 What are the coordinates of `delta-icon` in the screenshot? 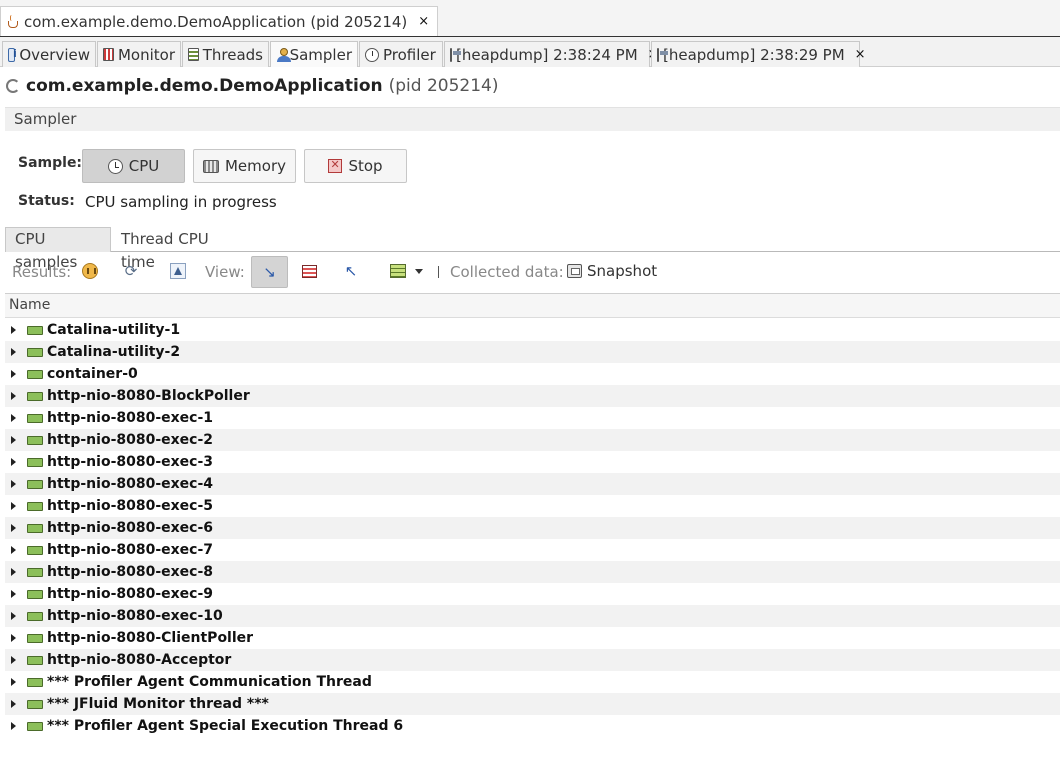 It's located at (178, 271).